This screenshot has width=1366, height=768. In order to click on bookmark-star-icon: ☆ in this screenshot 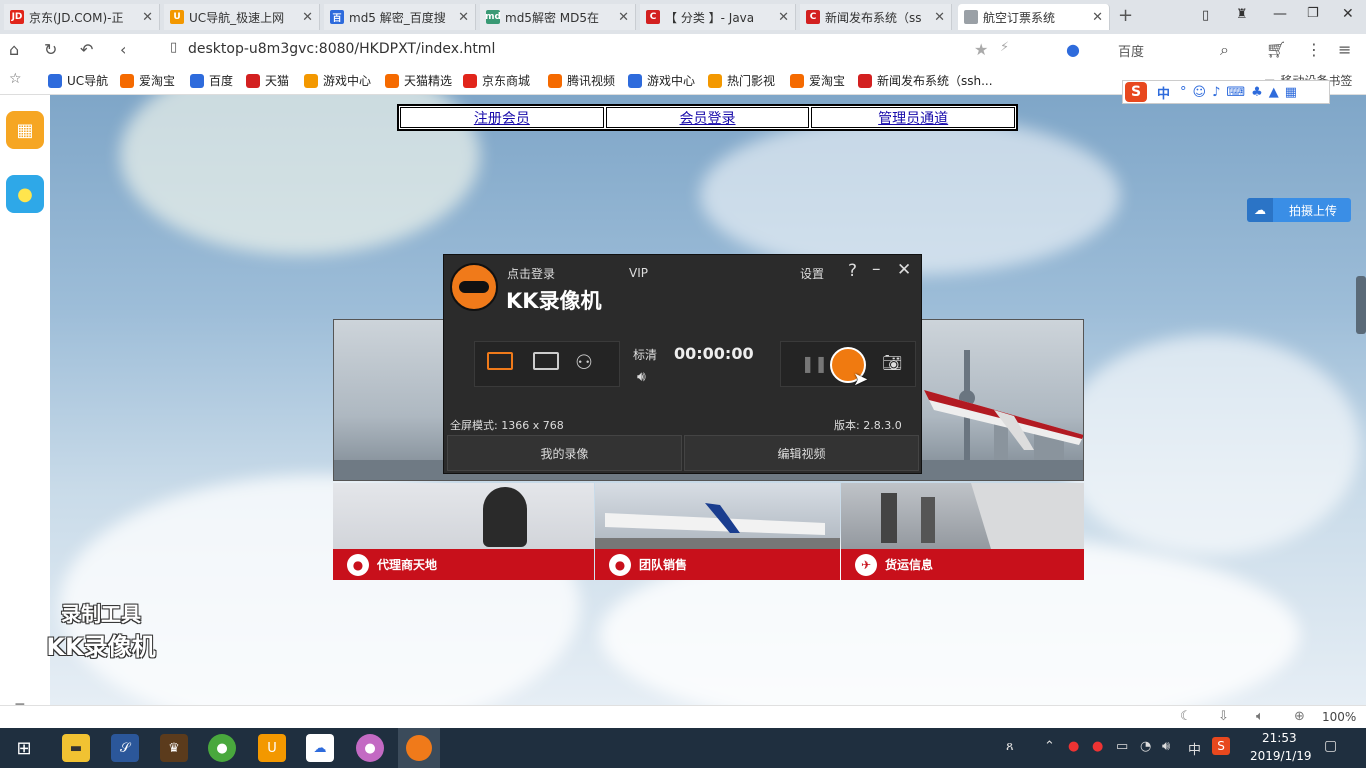, I will do `click(15, 79)`.